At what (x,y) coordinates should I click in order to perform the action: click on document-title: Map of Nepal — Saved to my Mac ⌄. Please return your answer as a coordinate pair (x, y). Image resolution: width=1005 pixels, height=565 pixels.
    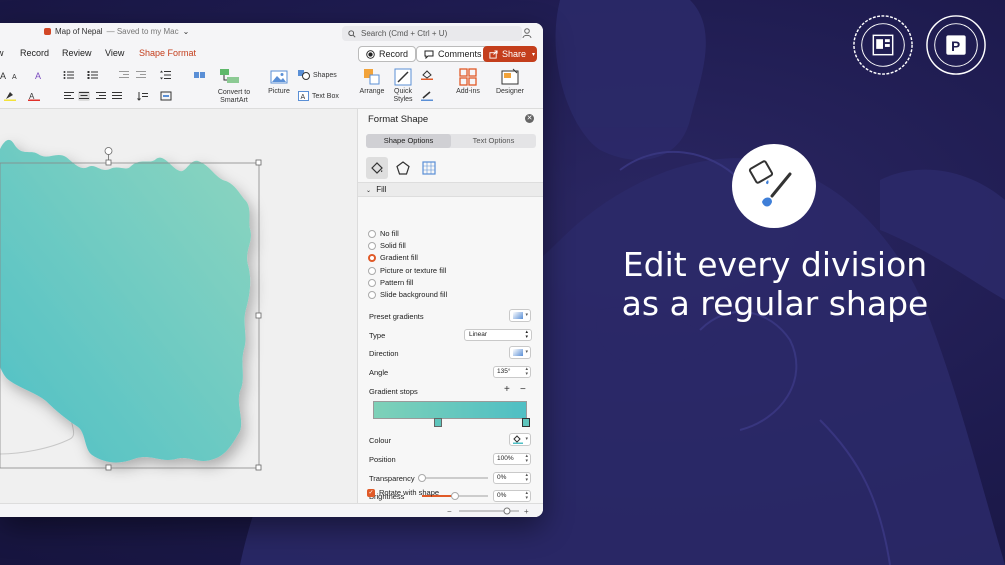
    Looking at the image, I should click on (116, 31).